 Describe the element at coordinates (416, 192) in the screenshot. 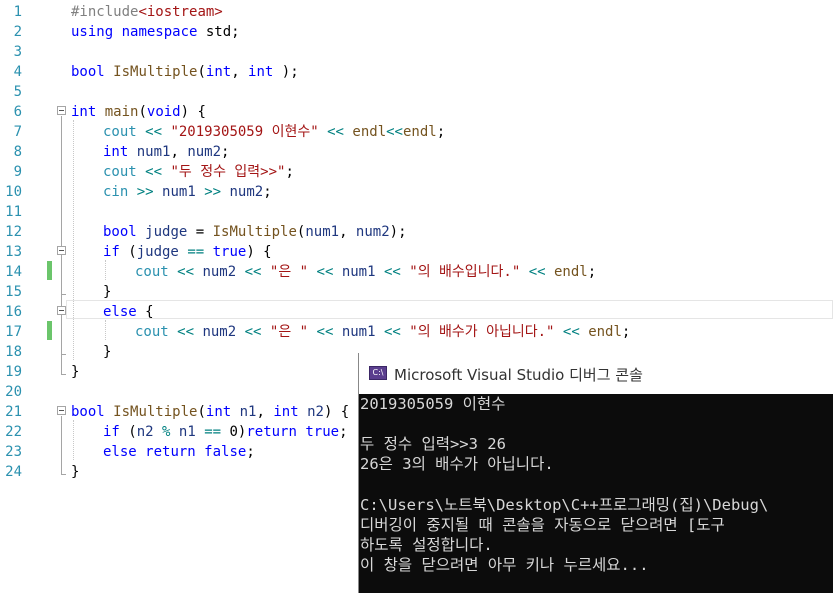

I see `code-line: 10 cin >> num1 >> num2;` at that location.